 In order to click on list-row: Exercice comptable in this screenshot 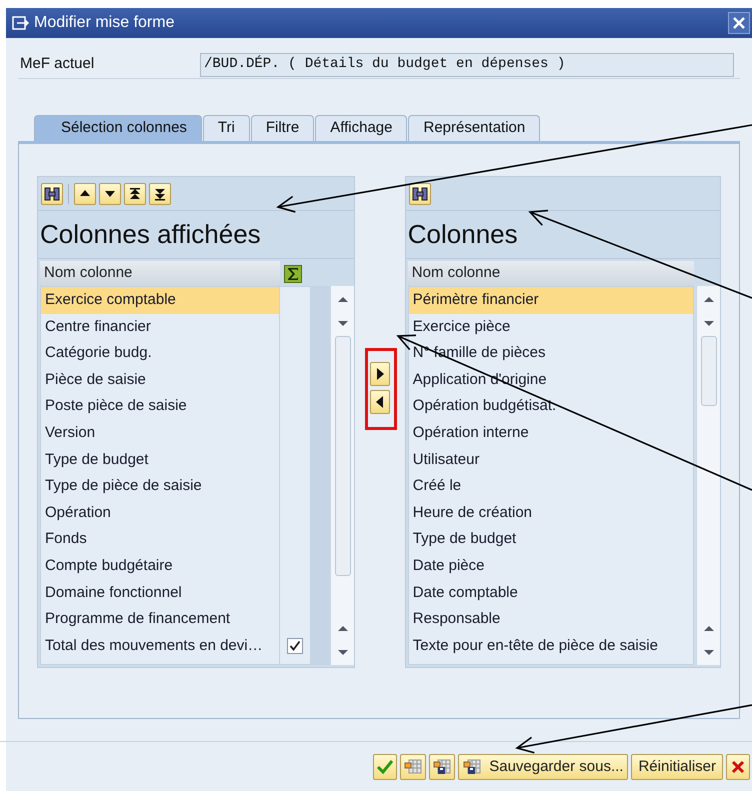, I will do `click(160, 300)`.